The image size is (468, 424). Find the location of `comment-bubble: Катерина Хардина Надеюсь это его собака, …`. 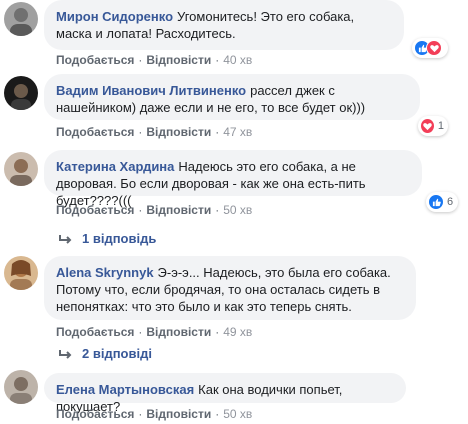

comment-bubble: Катерина Хардина Надеюсь это его собака, … is located at coordinates (233, 179).